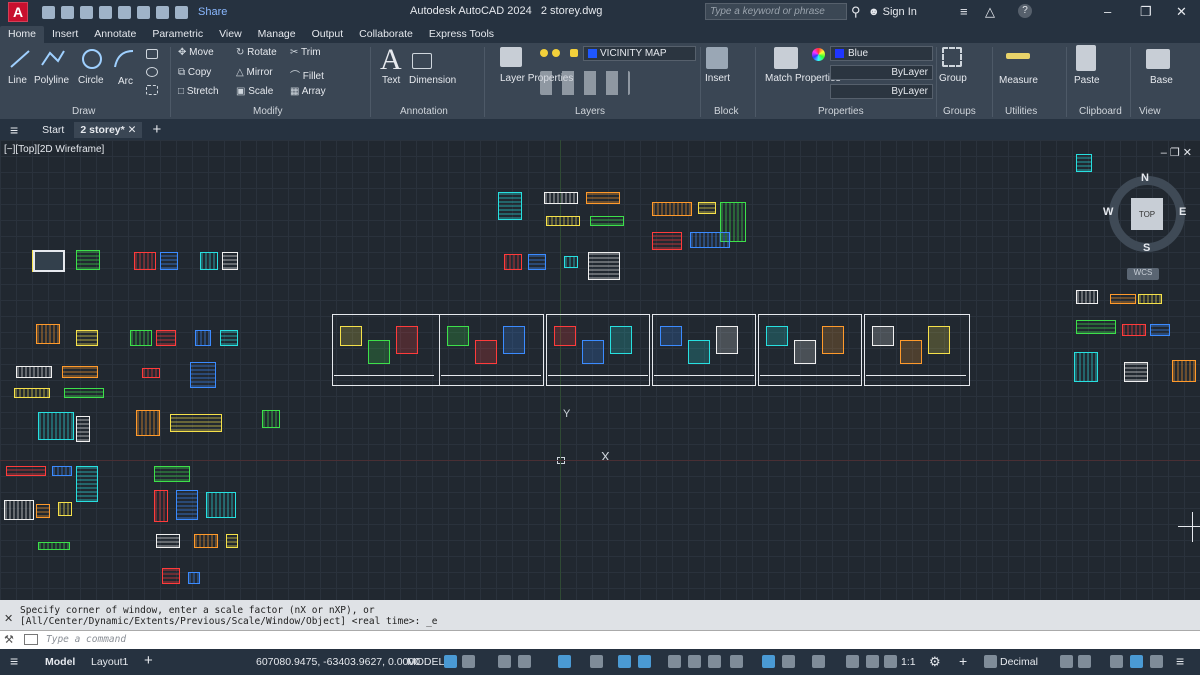 This screenshot has width=1200, height=675. Describe the element at coordinates (1107, 11) in the screenshot. I see `minimize-icon: –` at that location.